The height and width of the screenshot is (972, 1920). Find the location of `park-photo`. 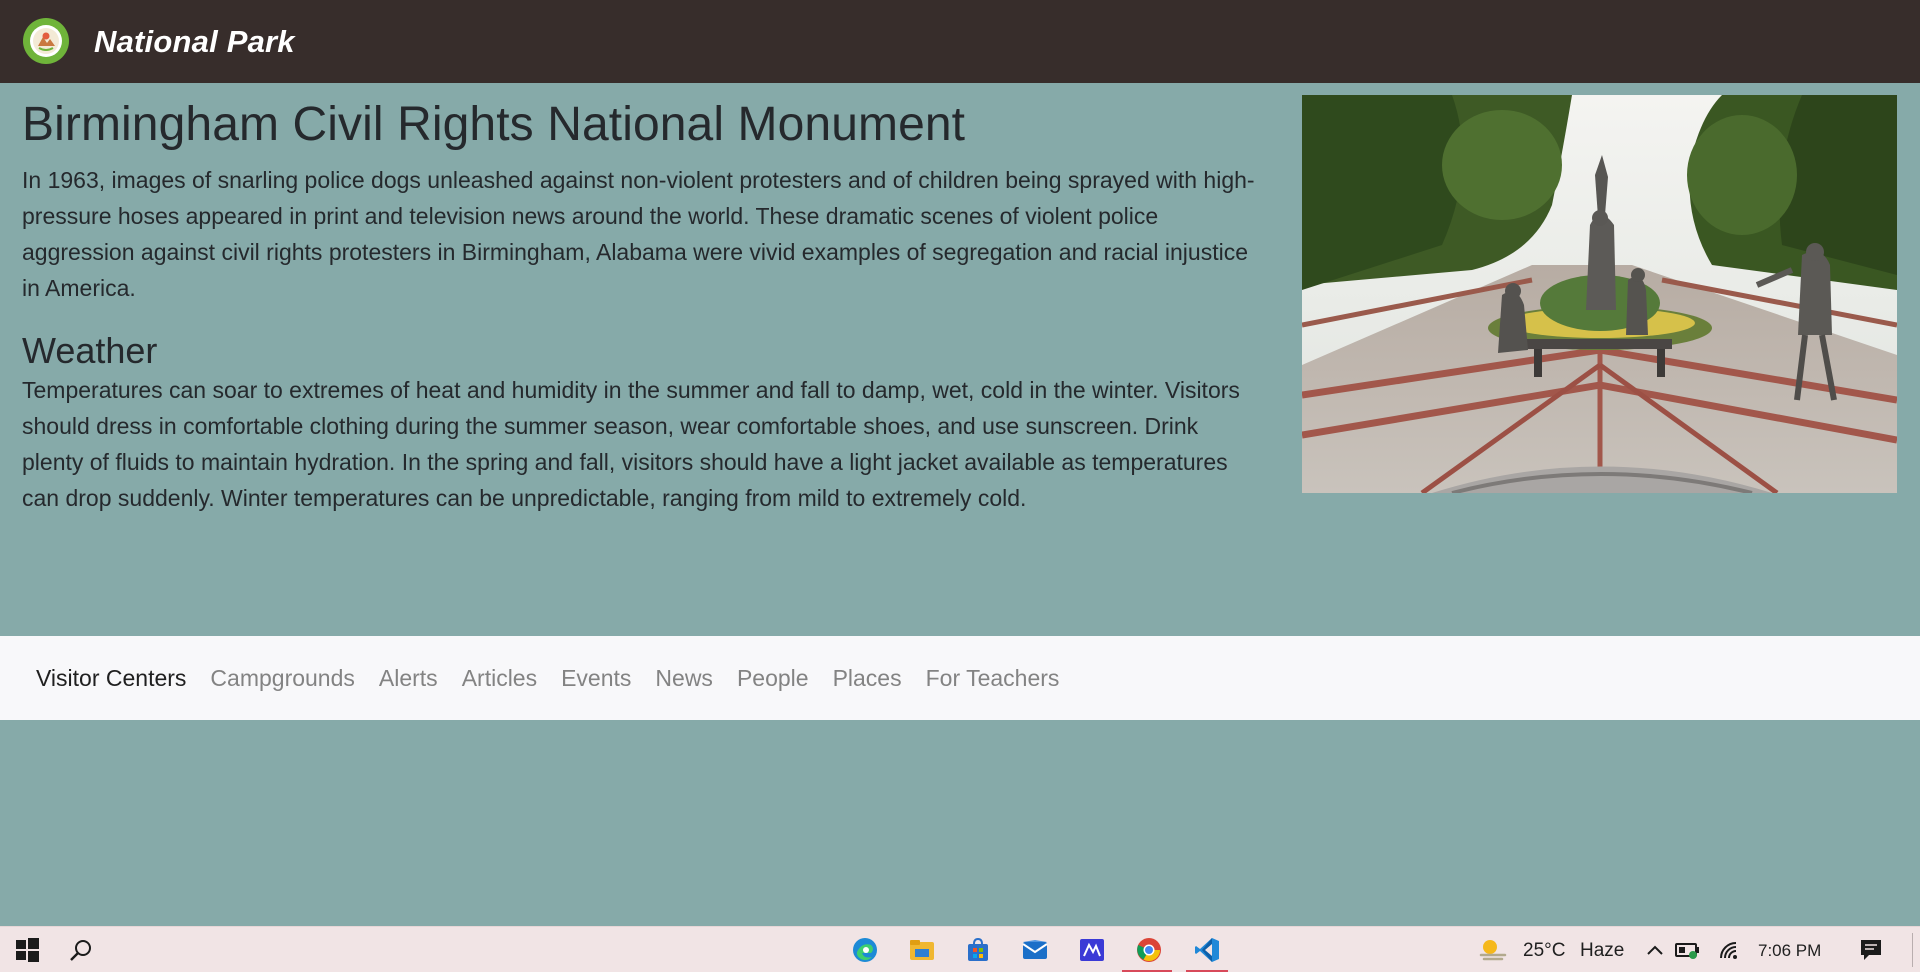

park-photo is located at coordinates (1599, 294).